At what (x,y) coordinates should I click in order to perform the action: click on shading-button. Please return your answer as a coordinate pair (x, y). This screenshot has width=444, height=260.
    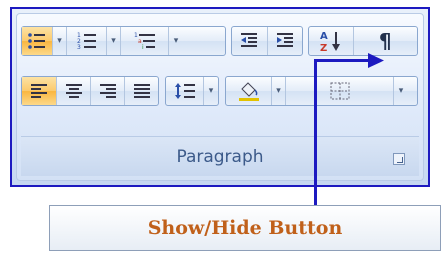
    Looking at the image, I should click on (249, 91).